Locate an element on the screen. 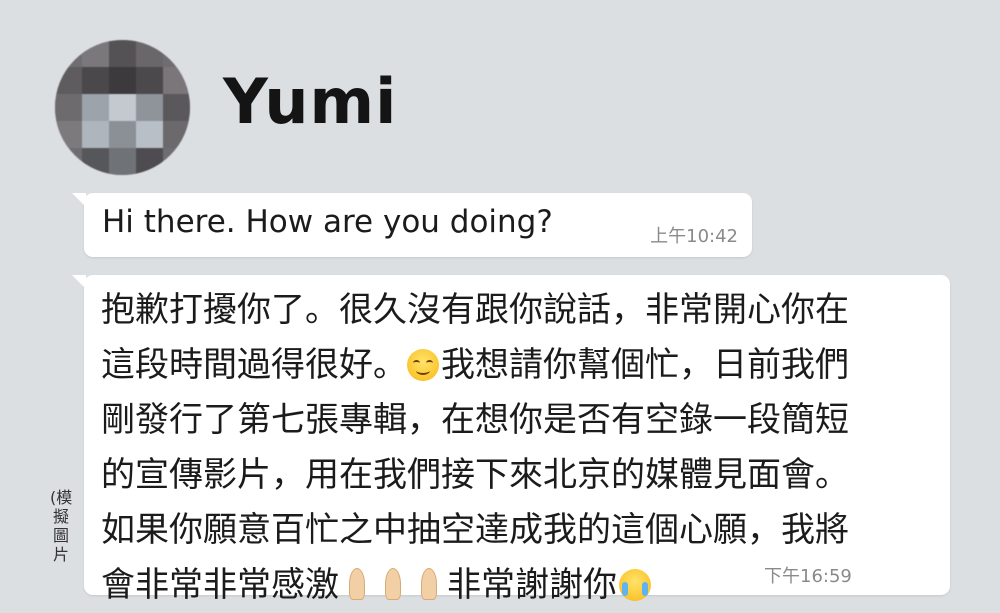 This screenshot has height=613, width=1000. message-line-segment: 會非常非常感激 is located at coordinates (220, 585).